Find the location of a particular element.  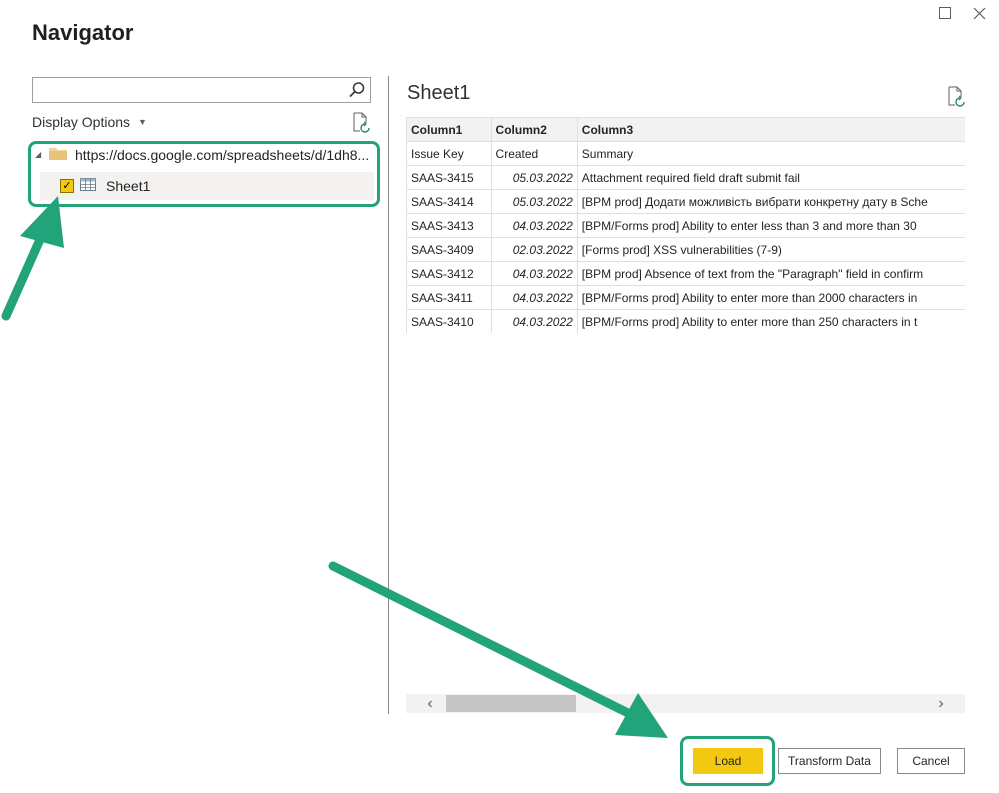

display-options-dropdown: Display Options ▼ is located at coordinates (89, 122).